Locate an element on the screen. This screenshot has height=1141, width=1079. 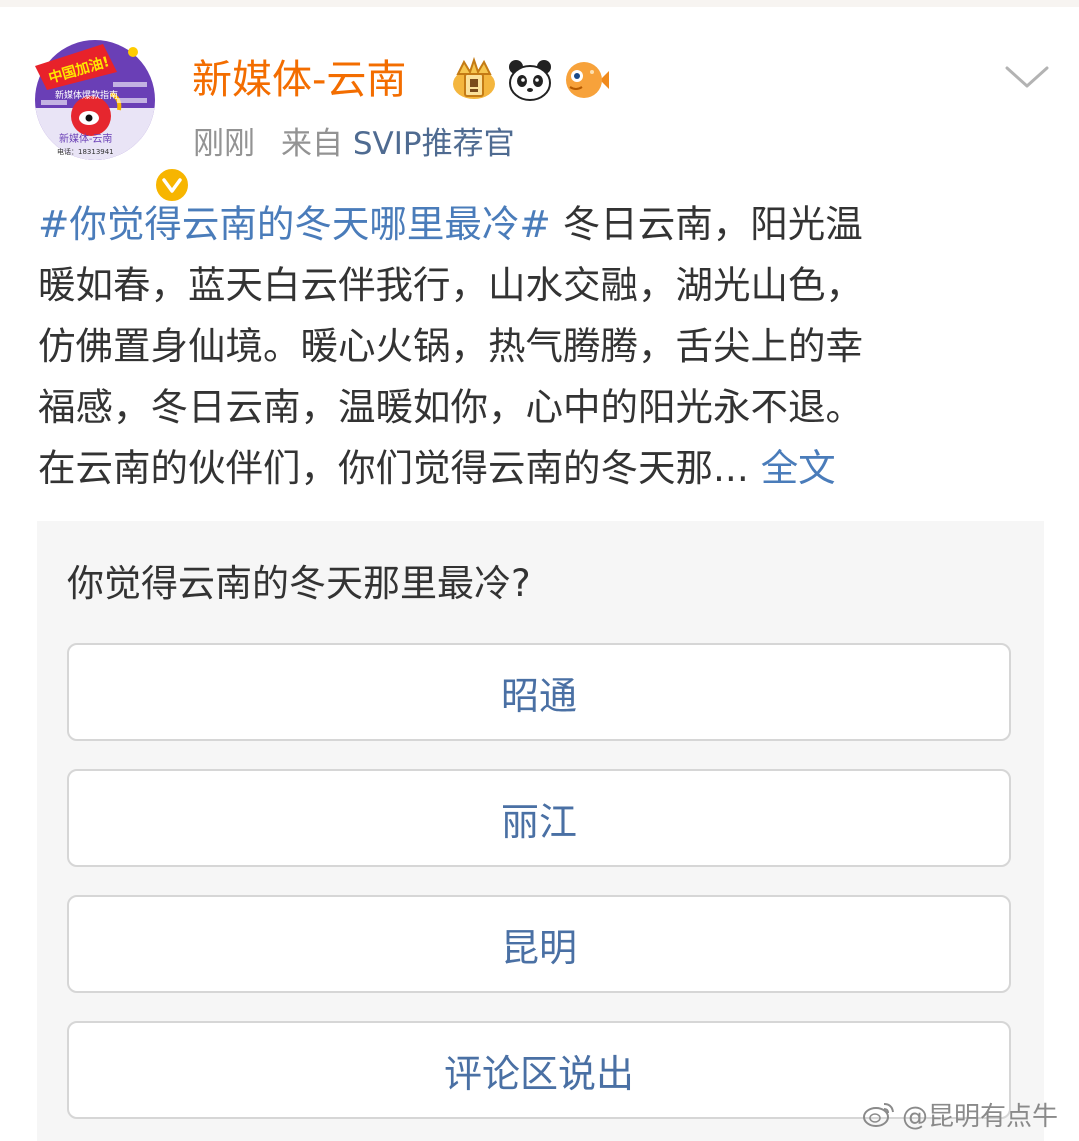
post-meta: 刚刚 来自 SVIP推荐官 is located at coordinates (354, 144).